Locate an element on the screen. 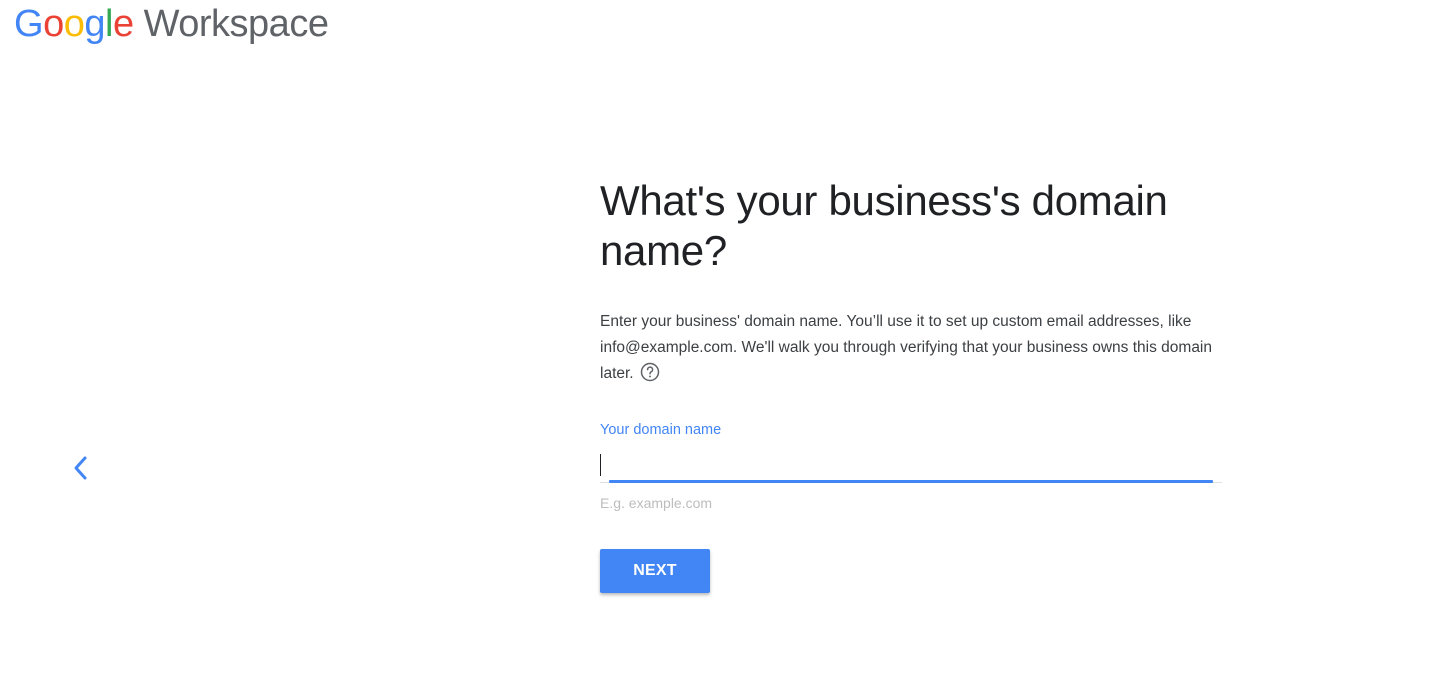  next-button: NEXT is located at coordinates (655, 571).